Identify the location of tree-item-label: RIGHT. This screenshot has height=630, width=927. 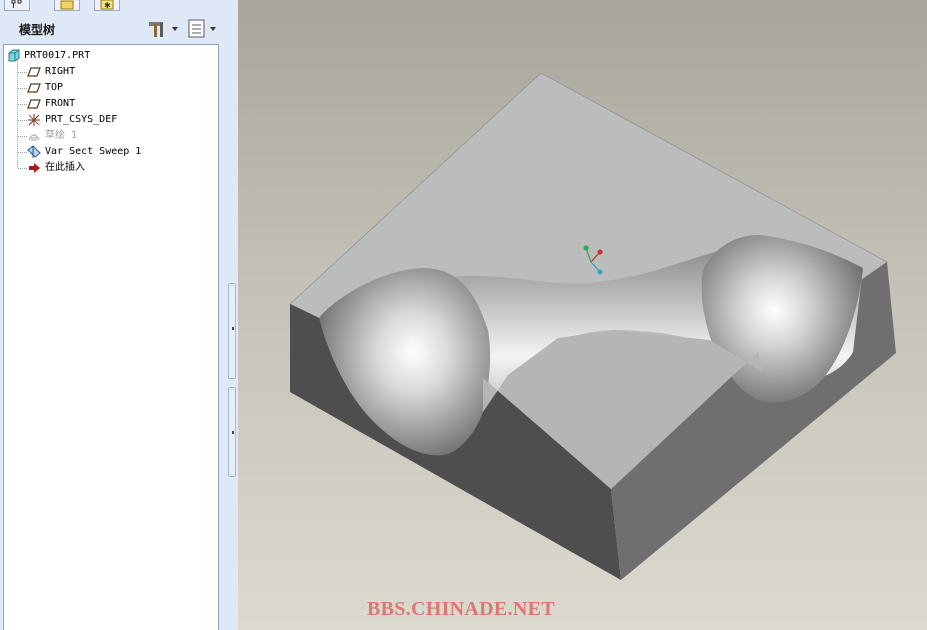
(60, 71).